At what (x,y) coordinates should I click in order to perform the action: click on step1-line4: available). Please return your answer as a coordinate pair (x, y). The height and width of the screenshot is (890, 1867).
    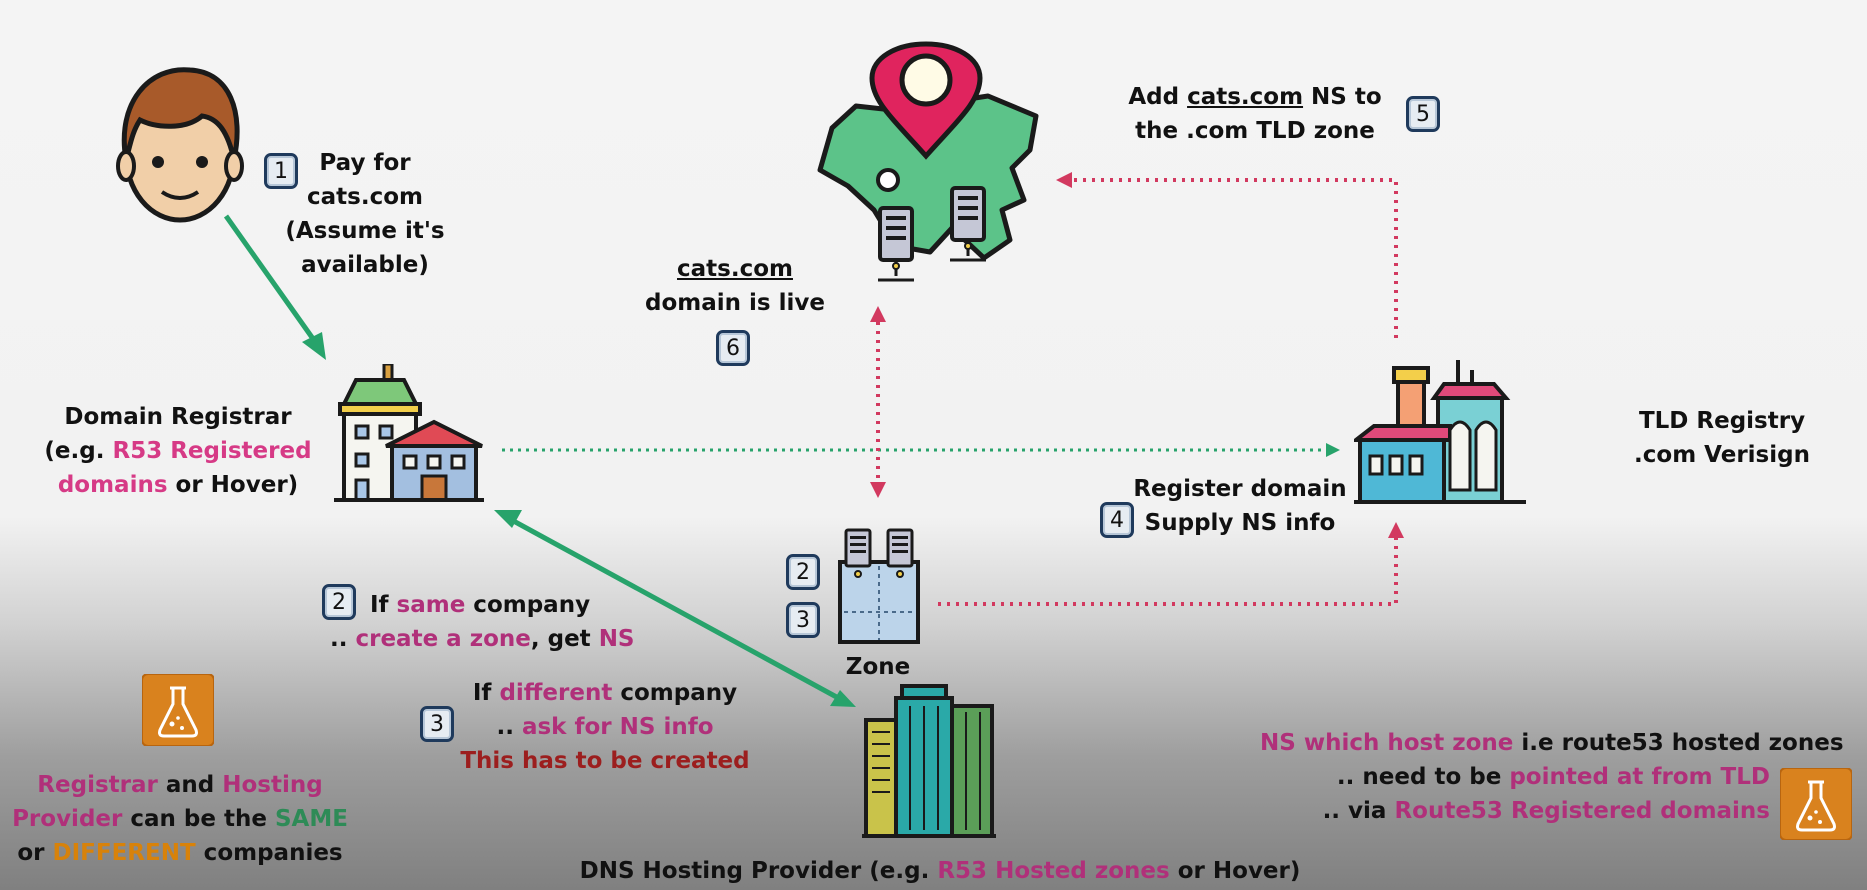
    Looking at the image, I should click on (365, 265).